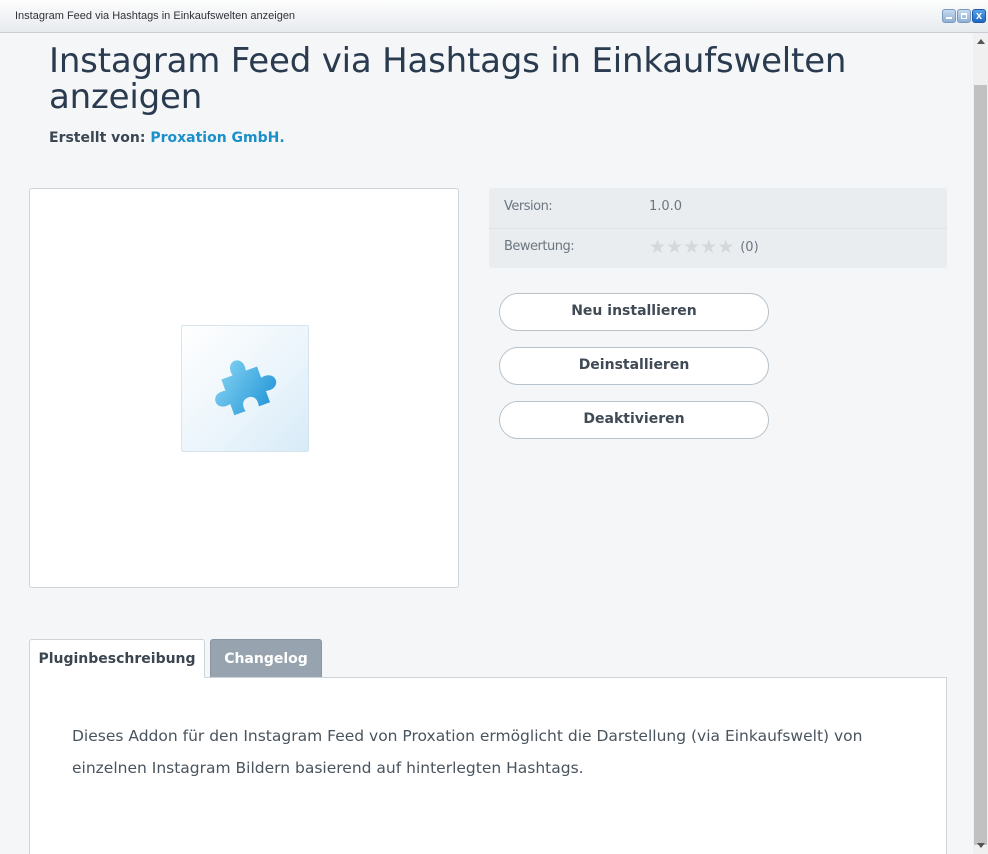 This screenshot has width=988, height=854. I want to click on rating-count: (0), so click(749, 247).